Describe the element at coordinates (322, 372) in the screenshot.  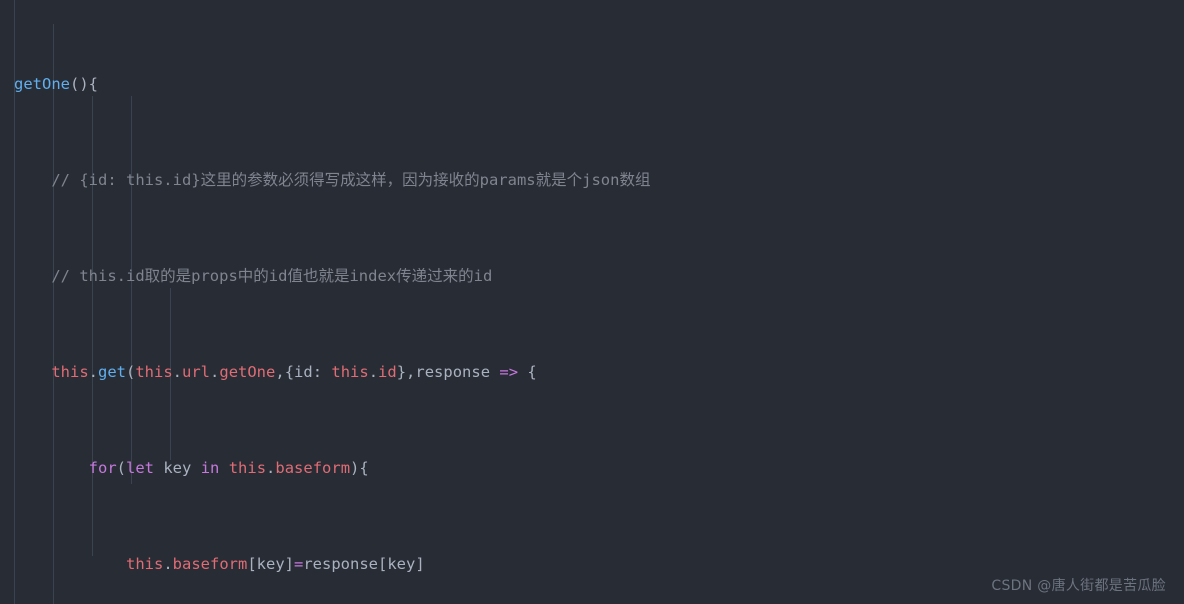
I see `token-punctuation: :` at that location.